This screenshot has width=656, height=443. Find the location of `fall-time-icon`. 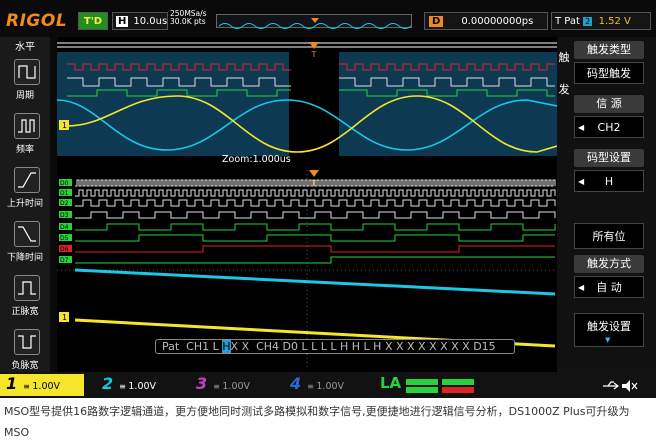

fall-time-icon is located at coordinates (27, 234).